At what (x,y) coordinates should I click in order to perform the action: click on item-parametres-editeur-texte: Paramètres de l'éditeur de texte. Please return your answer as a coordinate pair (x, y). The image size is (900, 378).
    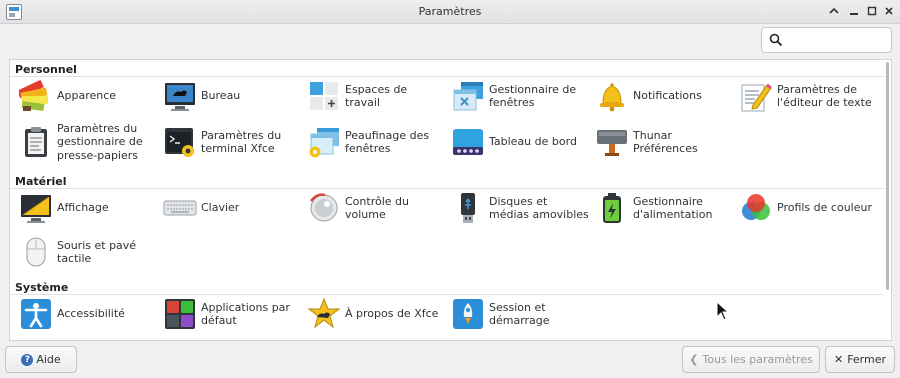
    Looking at the image, I should click on (803, 96).